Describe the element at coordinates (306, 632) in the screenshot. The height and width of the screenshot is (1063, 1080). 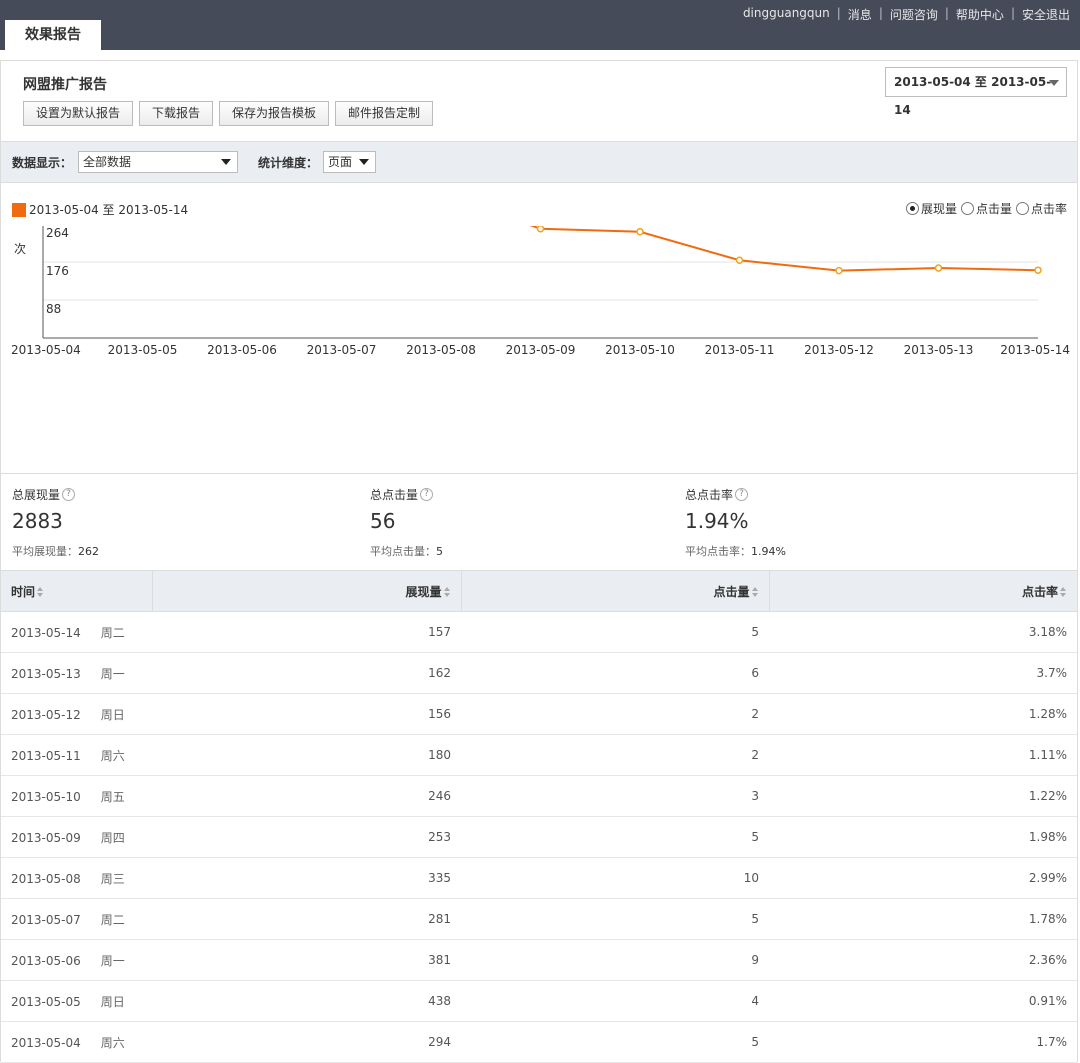
I see `cell-impressions: 157` at that location.